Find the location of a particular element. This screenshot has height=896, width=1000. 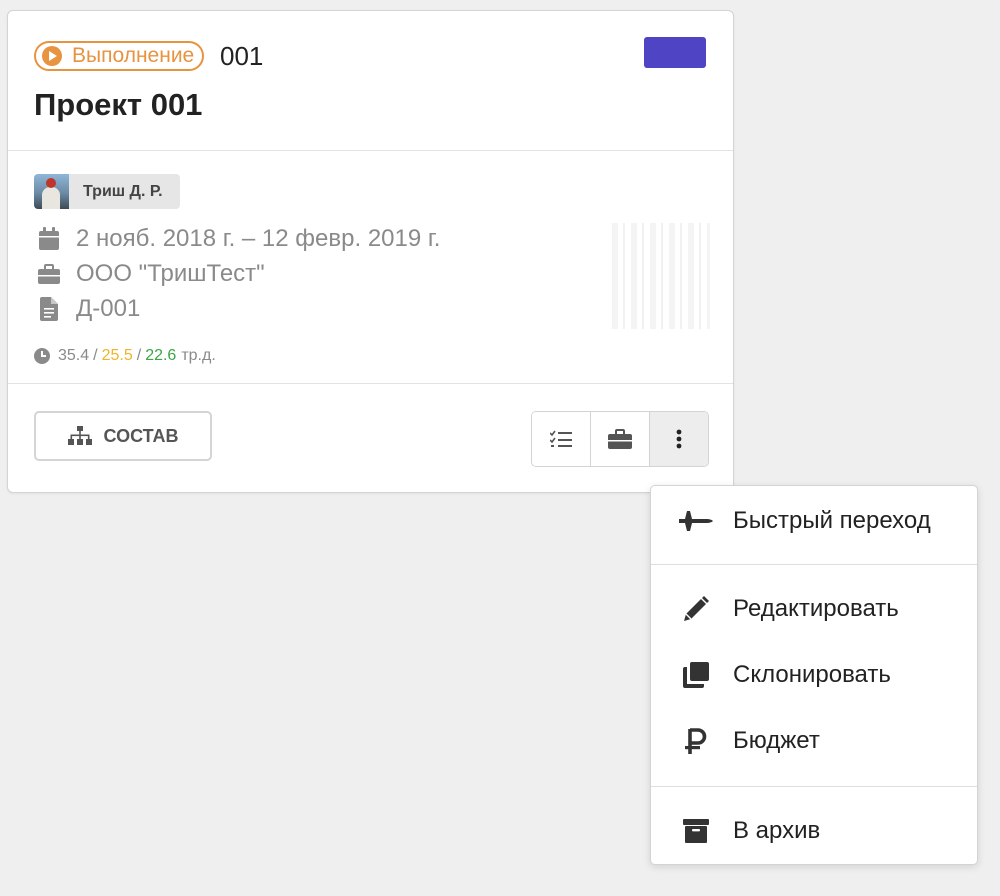

status-badge: Выполнение is located at coordinates (119, 56).